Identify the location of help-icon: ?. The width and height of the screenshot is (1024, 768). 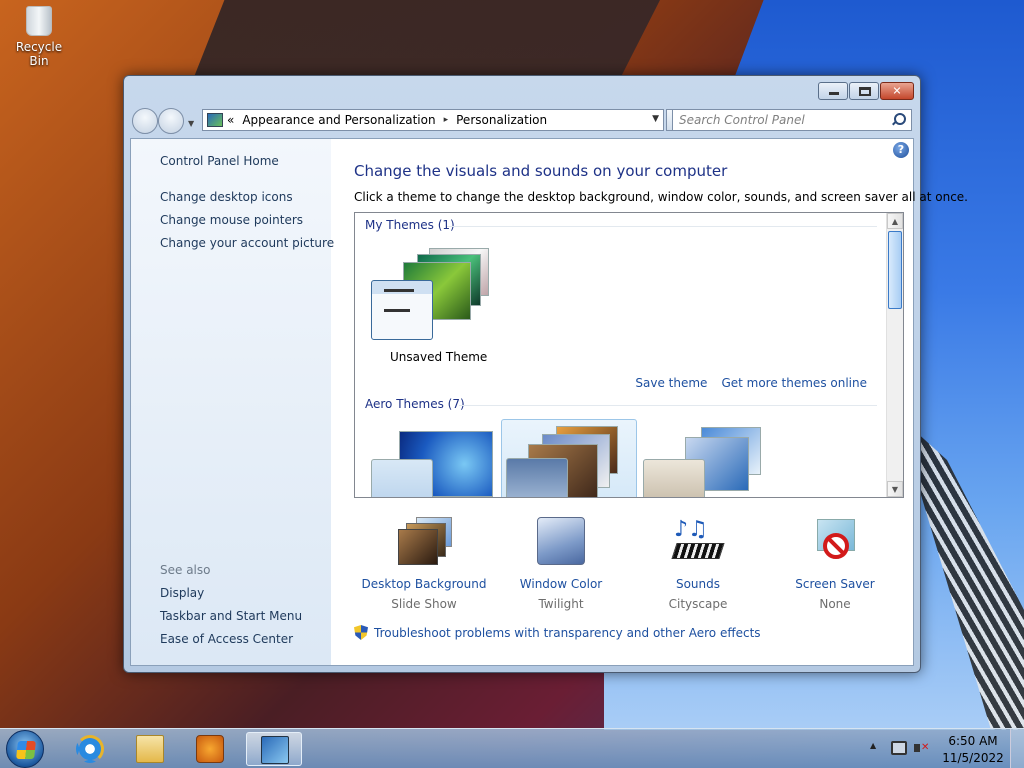
(901, 150).